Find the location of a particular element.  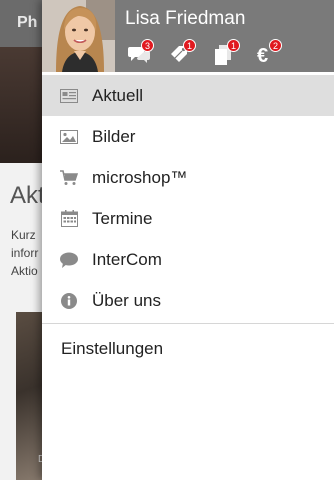

menu-item-label: Bilder is located at coordinates (114, 136).